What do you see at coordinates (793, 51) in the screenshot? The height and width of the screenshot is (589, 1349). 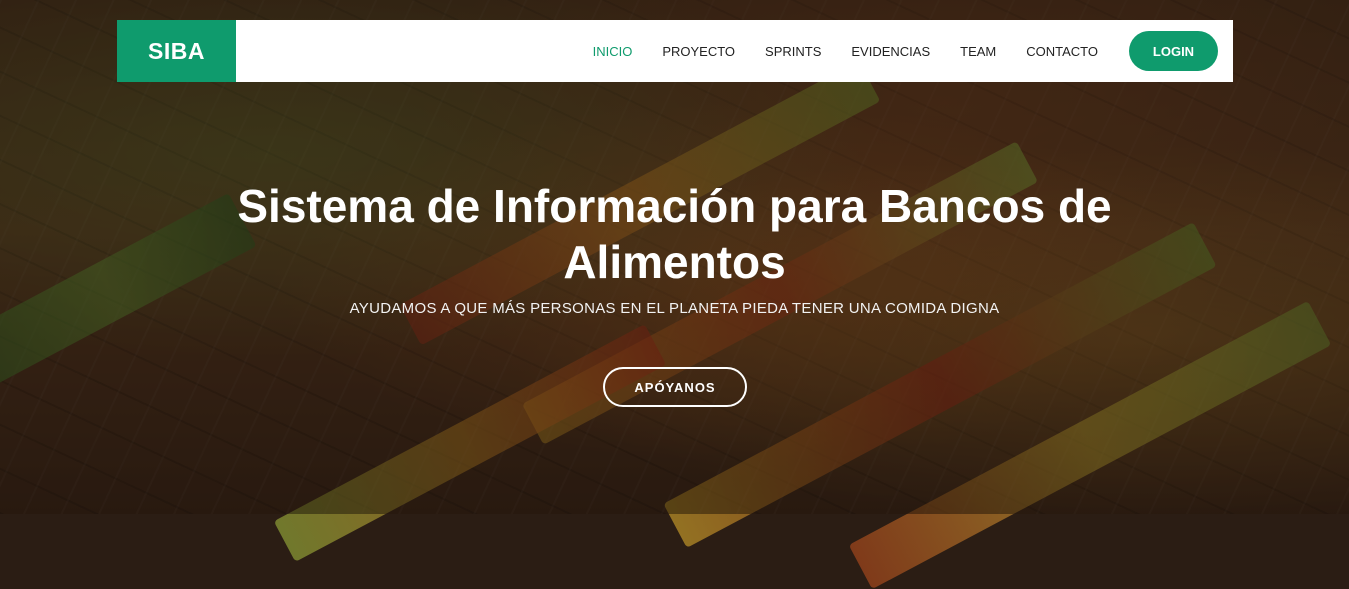 I see `nav-item-sprints: SPRINTS` at bounding box center [793, 51].